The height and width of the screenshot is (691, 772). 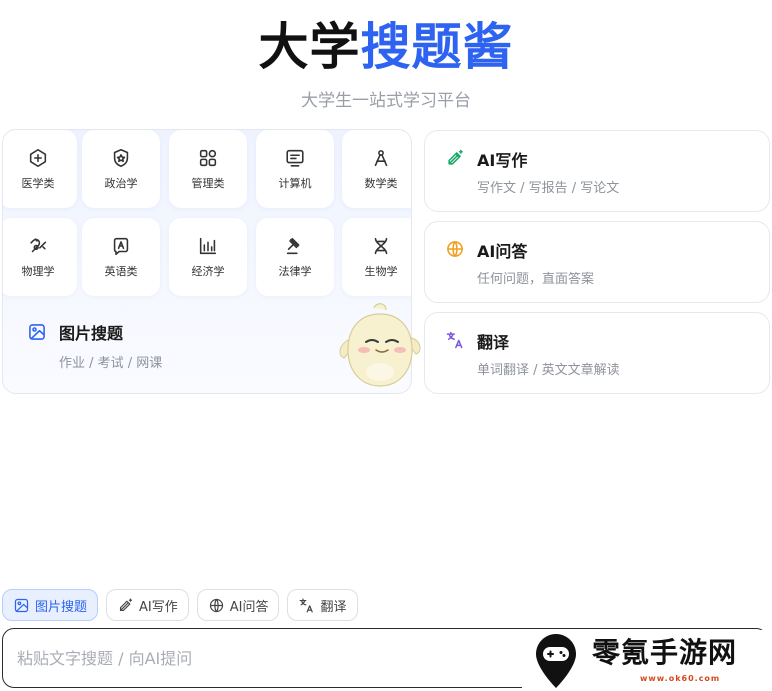 What do you see at coordinates (548, 188) in the screenshot?
I see `feature-desc: 写作文 / 写报告 / 写论文` at bounding box center [548, 188].